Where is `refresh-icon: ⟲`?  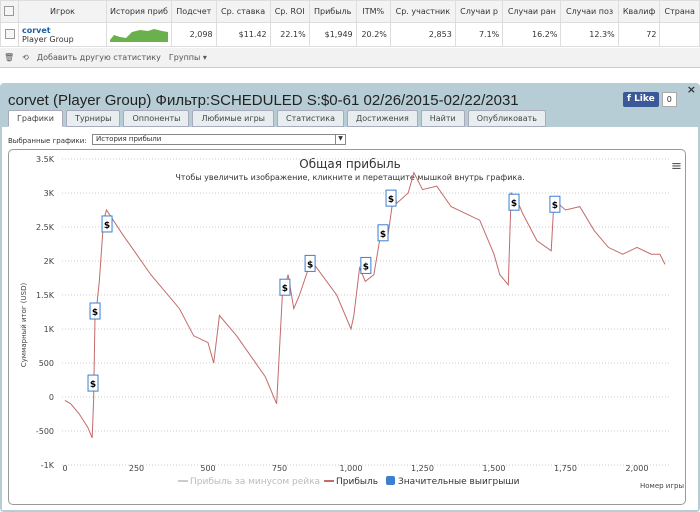 refresh-icon: ⟲ is located at coordinates (25, 57).